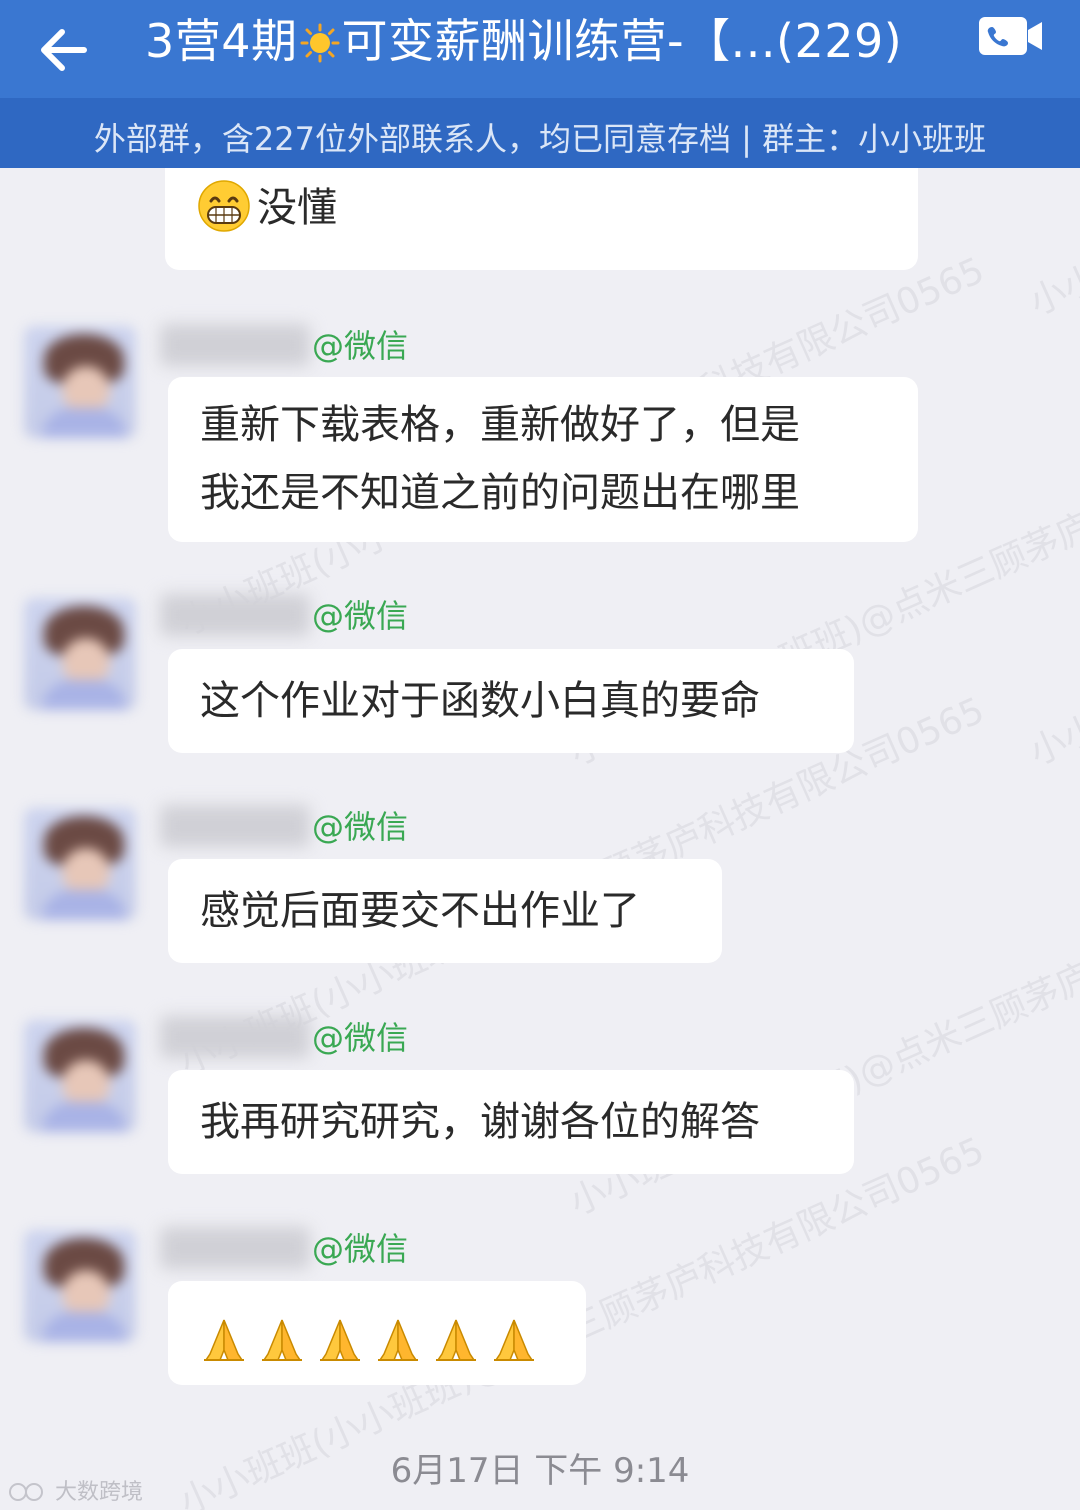 This screenshot has width=1080, height=1510. What do you see at coordinates (500, 493) in the screenshot?
I see `message-text-line: 我还是不知道之前的问题出在哪里` at bounding box center [500, 493].